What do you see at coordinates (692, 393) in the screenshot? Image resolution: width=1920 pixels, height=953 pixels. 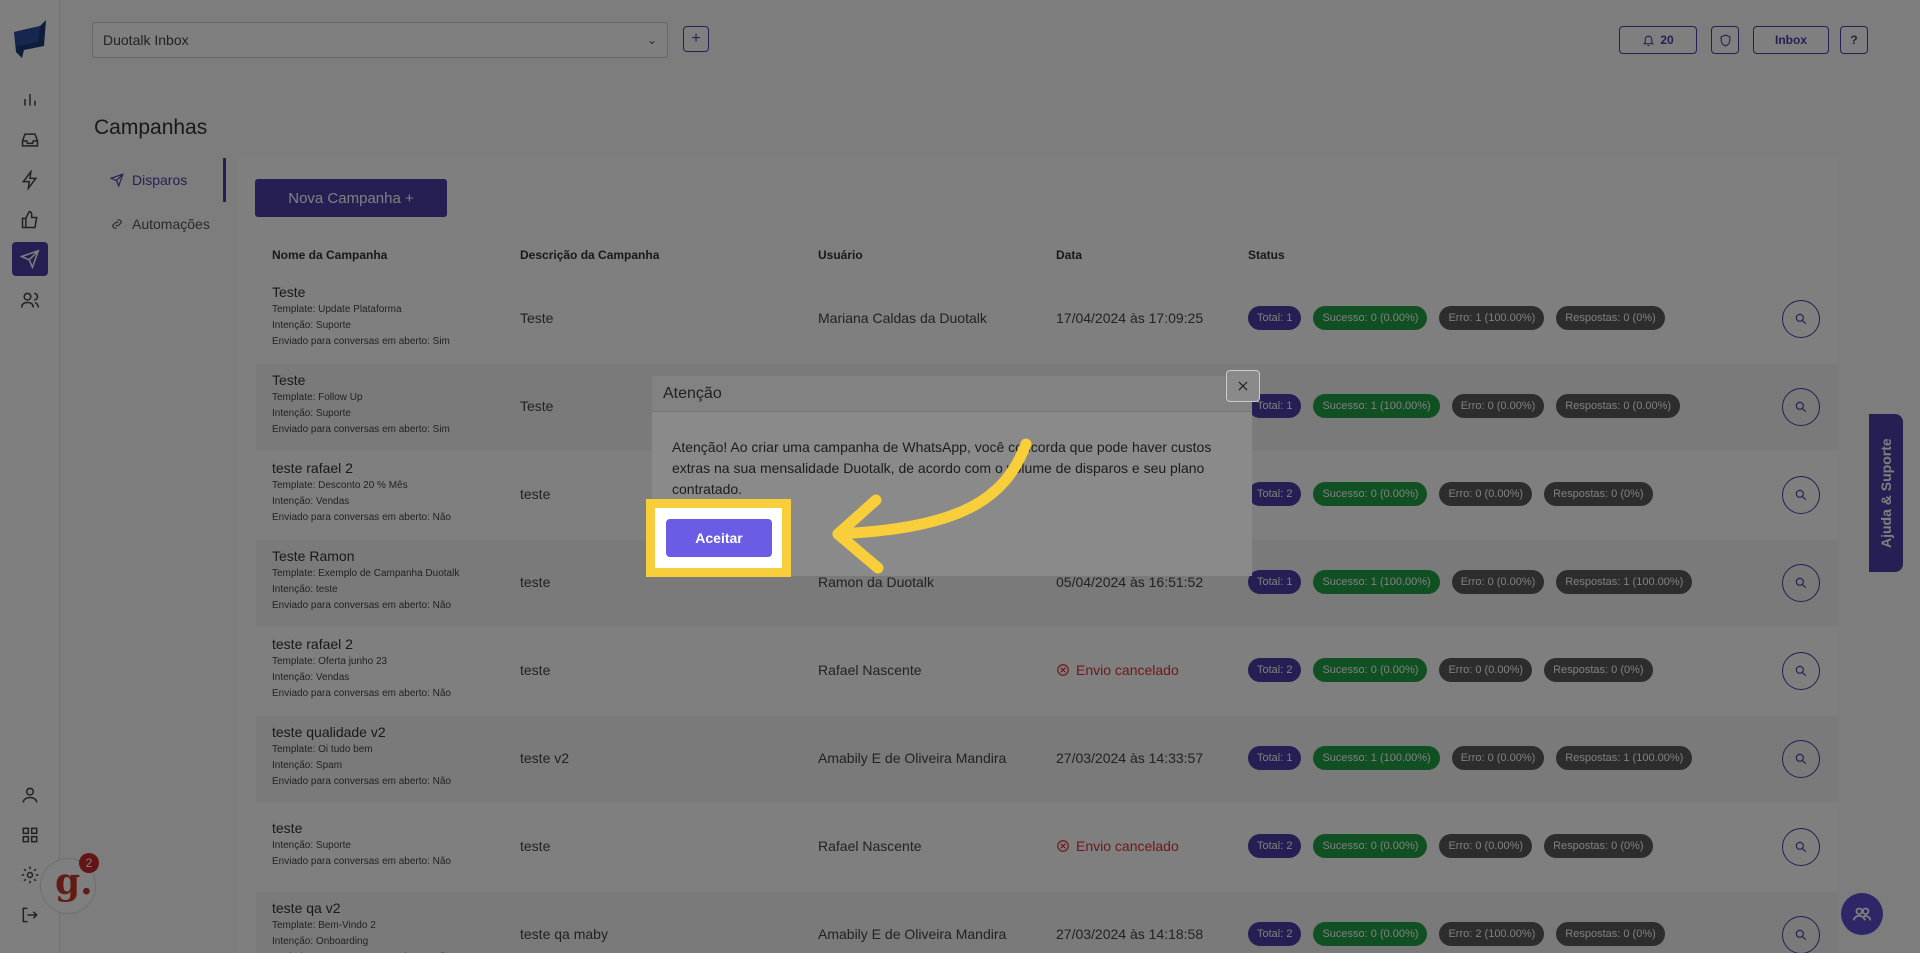 I see `modal-title: Atenção` at bounding box center [692, 393].